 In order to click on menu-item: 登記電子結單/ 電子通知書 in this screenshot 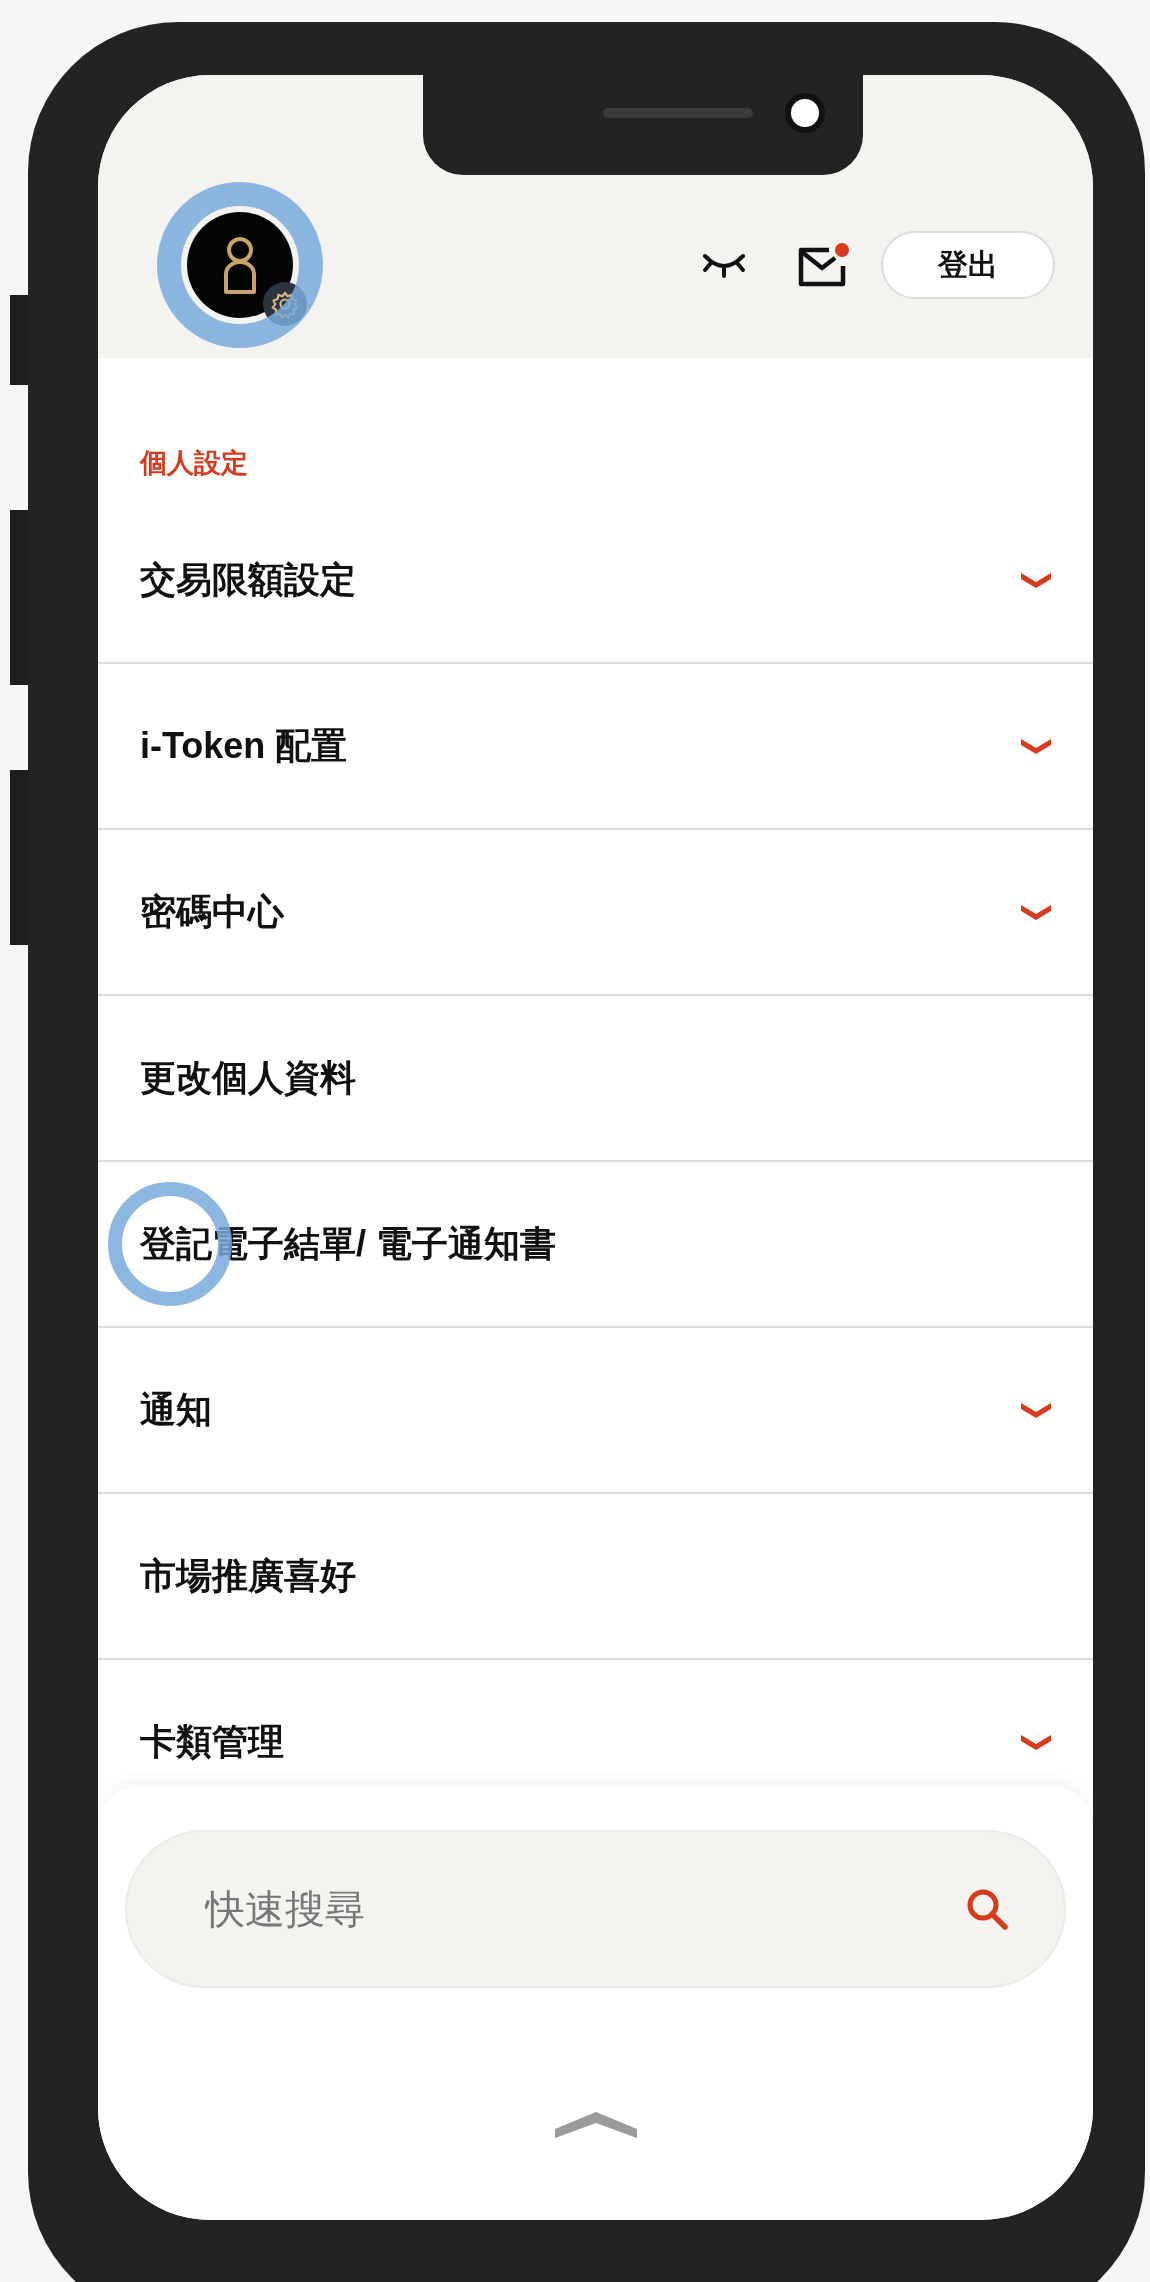, I will do `click(595, 1245)`.